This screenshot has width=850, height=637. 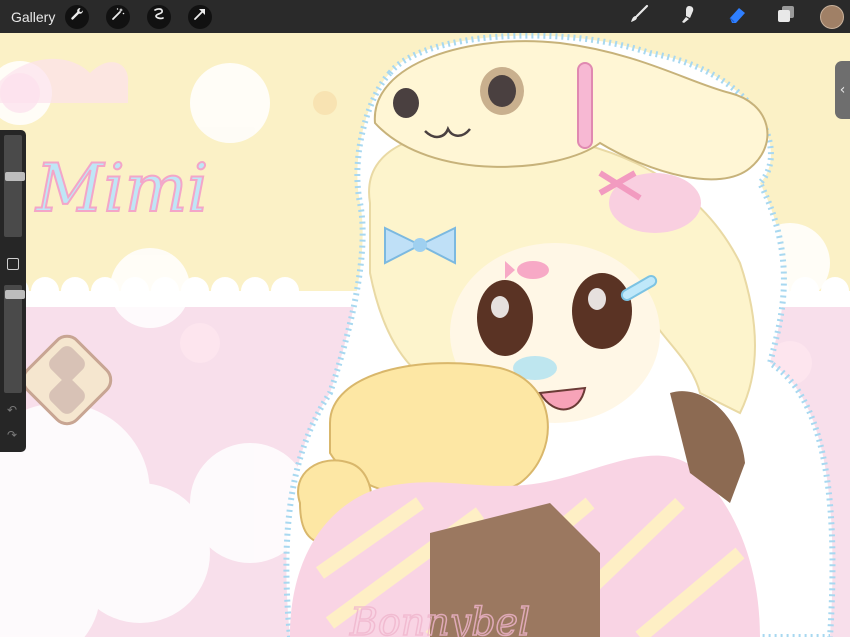 I want to click on undo-icon: ↶, so click(x=12, y=410).